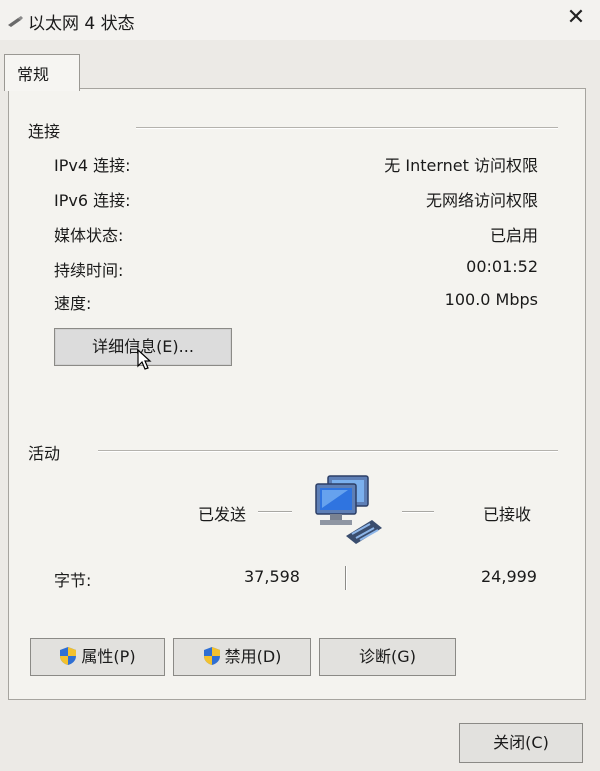  What do you see at coordinates (89, 270) in the screenshot?
I see `duration-label: 持续时间:` at bounding box center [89, 270].